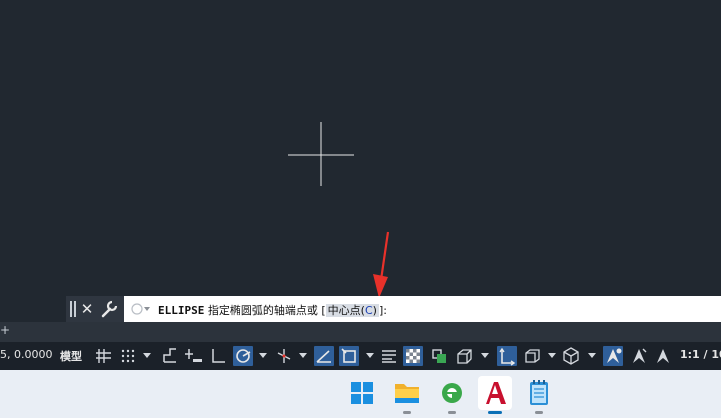 The image size is (721, 418). I want to click on selection-cycling-icon, so click(439, 356).